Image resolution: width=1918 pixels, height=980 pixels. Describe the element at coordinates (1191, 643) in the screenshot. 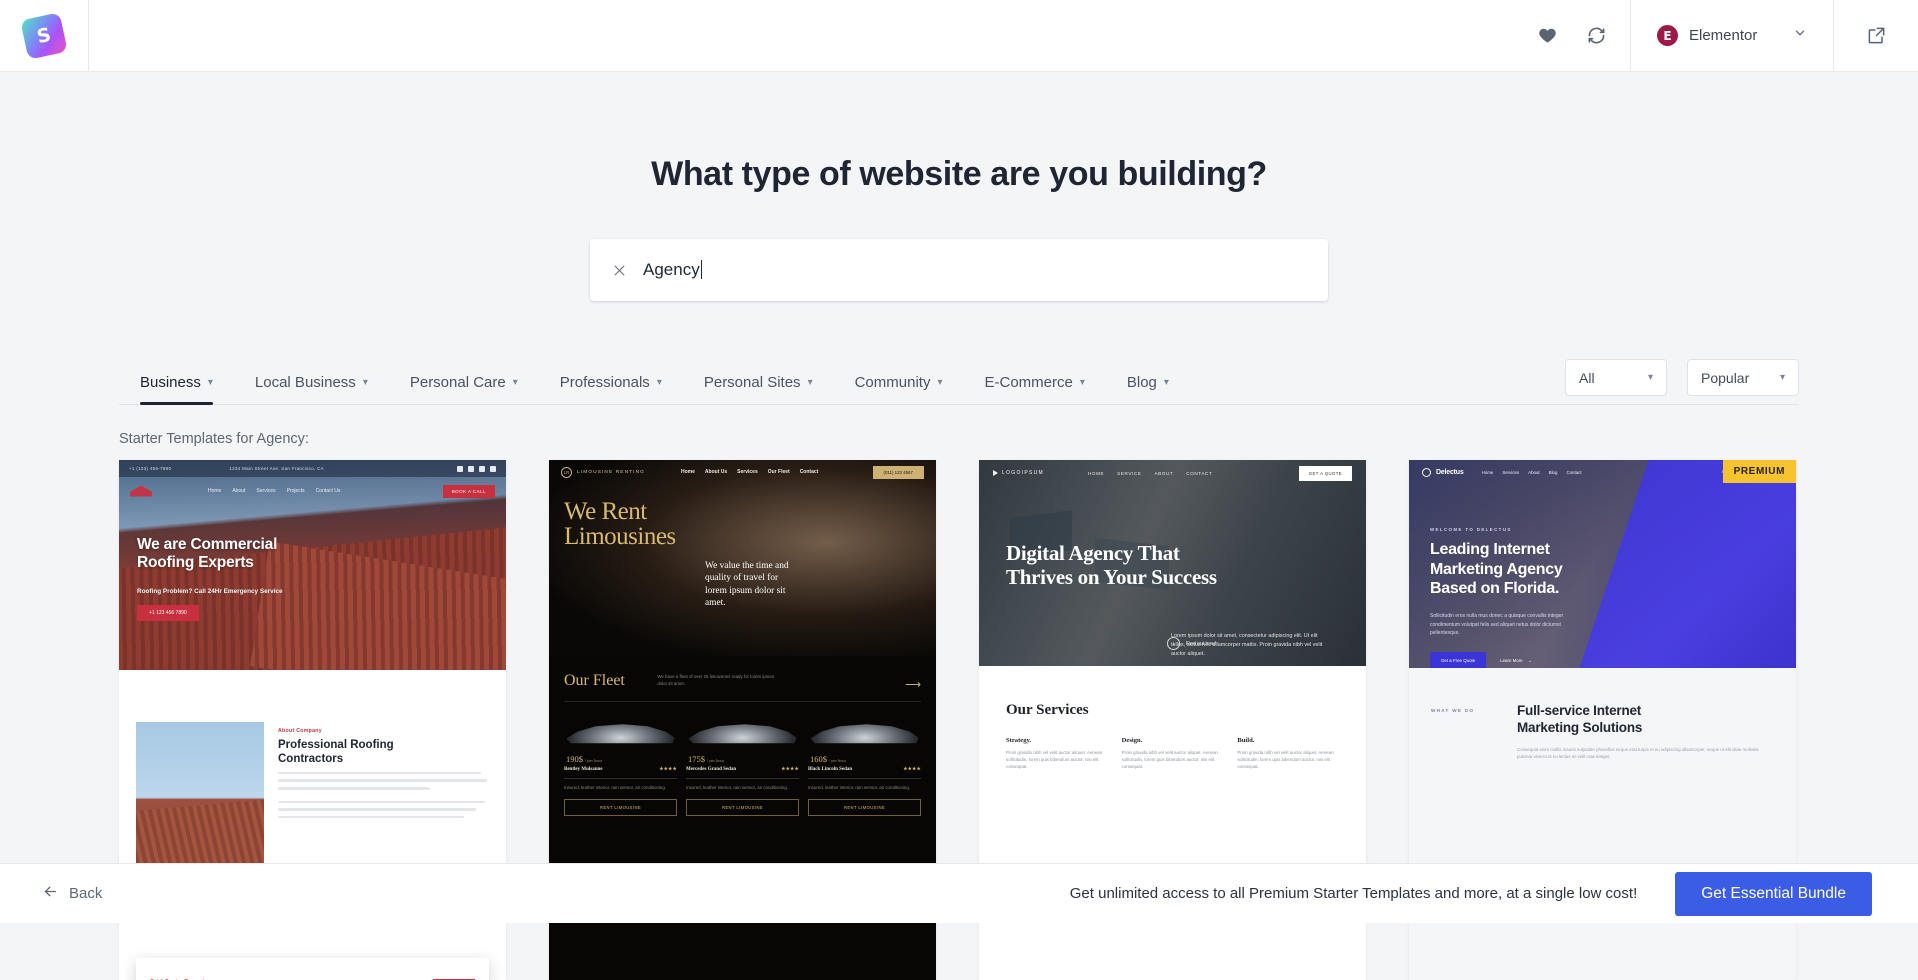

I see `mini-find-out-link: ↓ Find out how!` at that location.